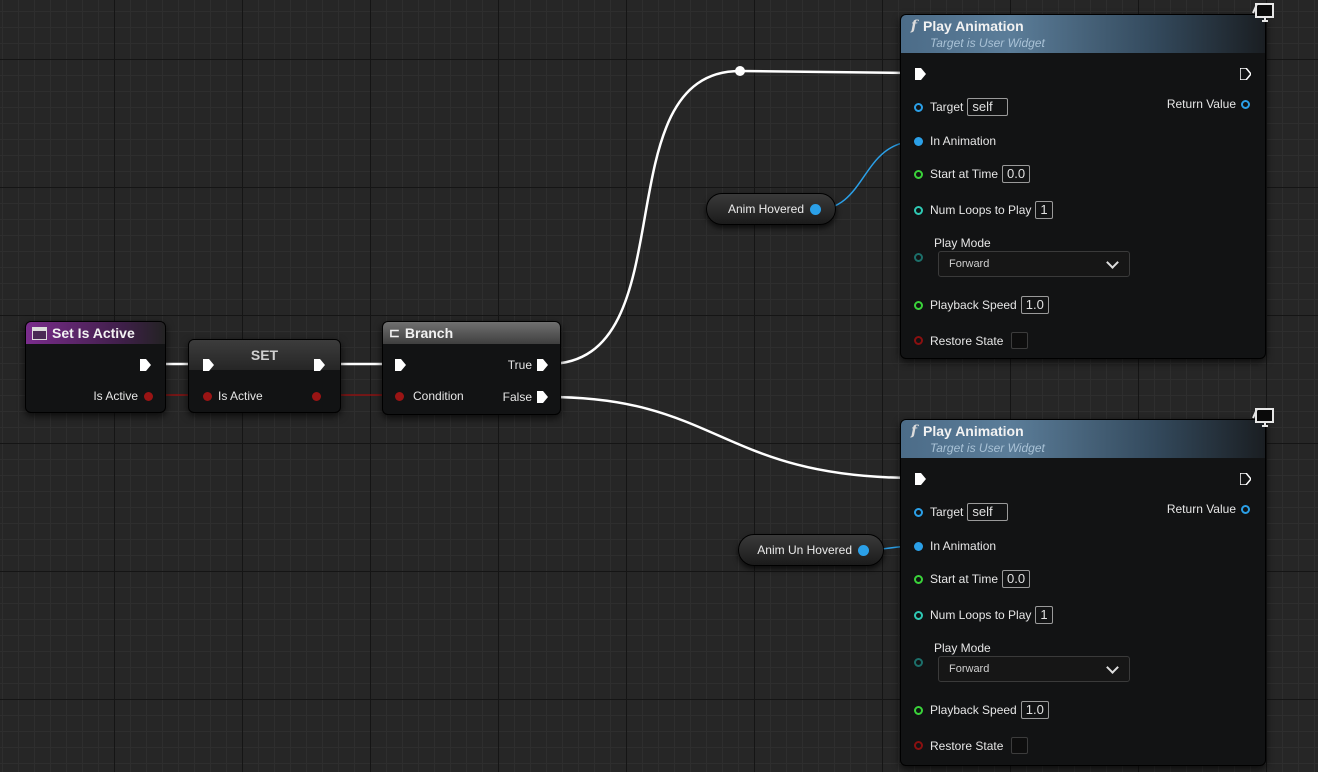 This screenshot has width=1318, height=772. What do you see at coordinates (771, 209) in the screenshot?
I see `anim-hovered-variable-node: Anim Hovered` at bounding box center [771, 209].